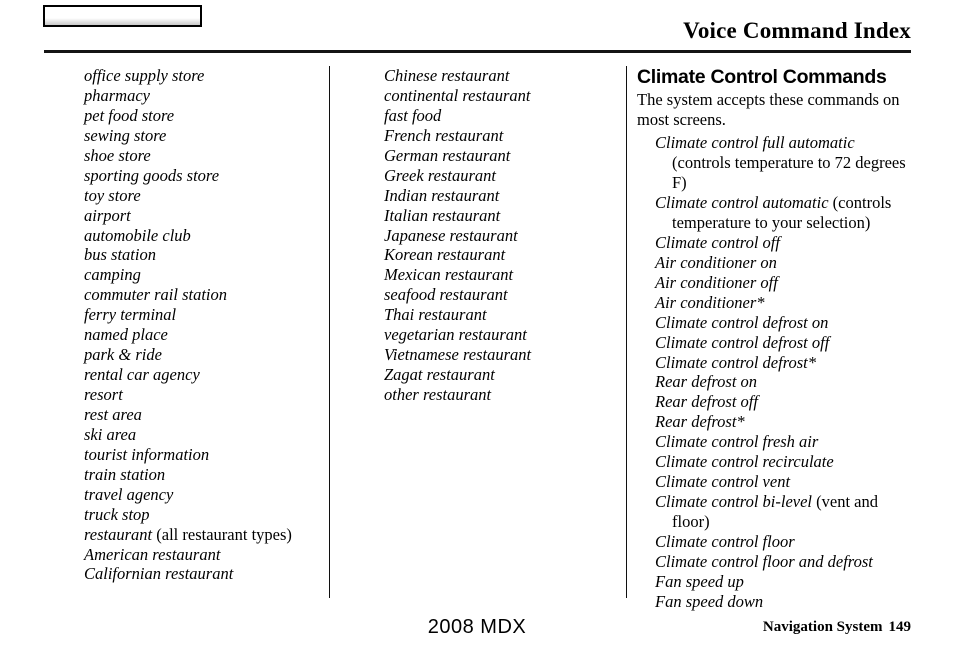  I want to click on command-text: Climate control vent, so click(723, 482).